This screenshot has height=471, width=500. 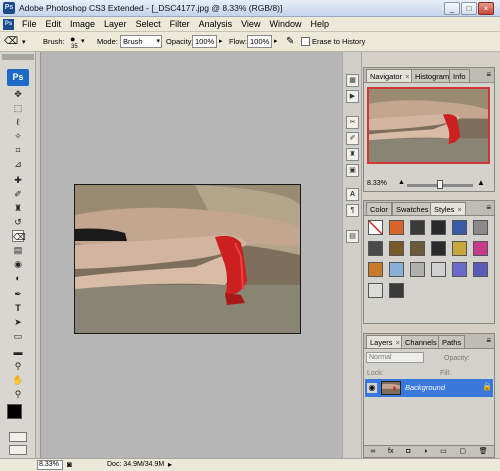 What do you see at coordinates (18, 366) in the screenshot?
I see `eyedropper-icon: ⚲` at bounding box center [18, 366].